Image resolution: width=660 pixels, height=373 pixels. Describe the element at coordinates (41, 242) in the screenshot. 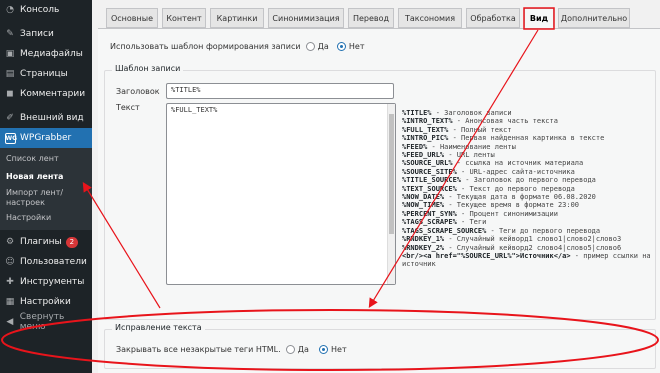

I see `menu-item-label: Плагины` at that location.